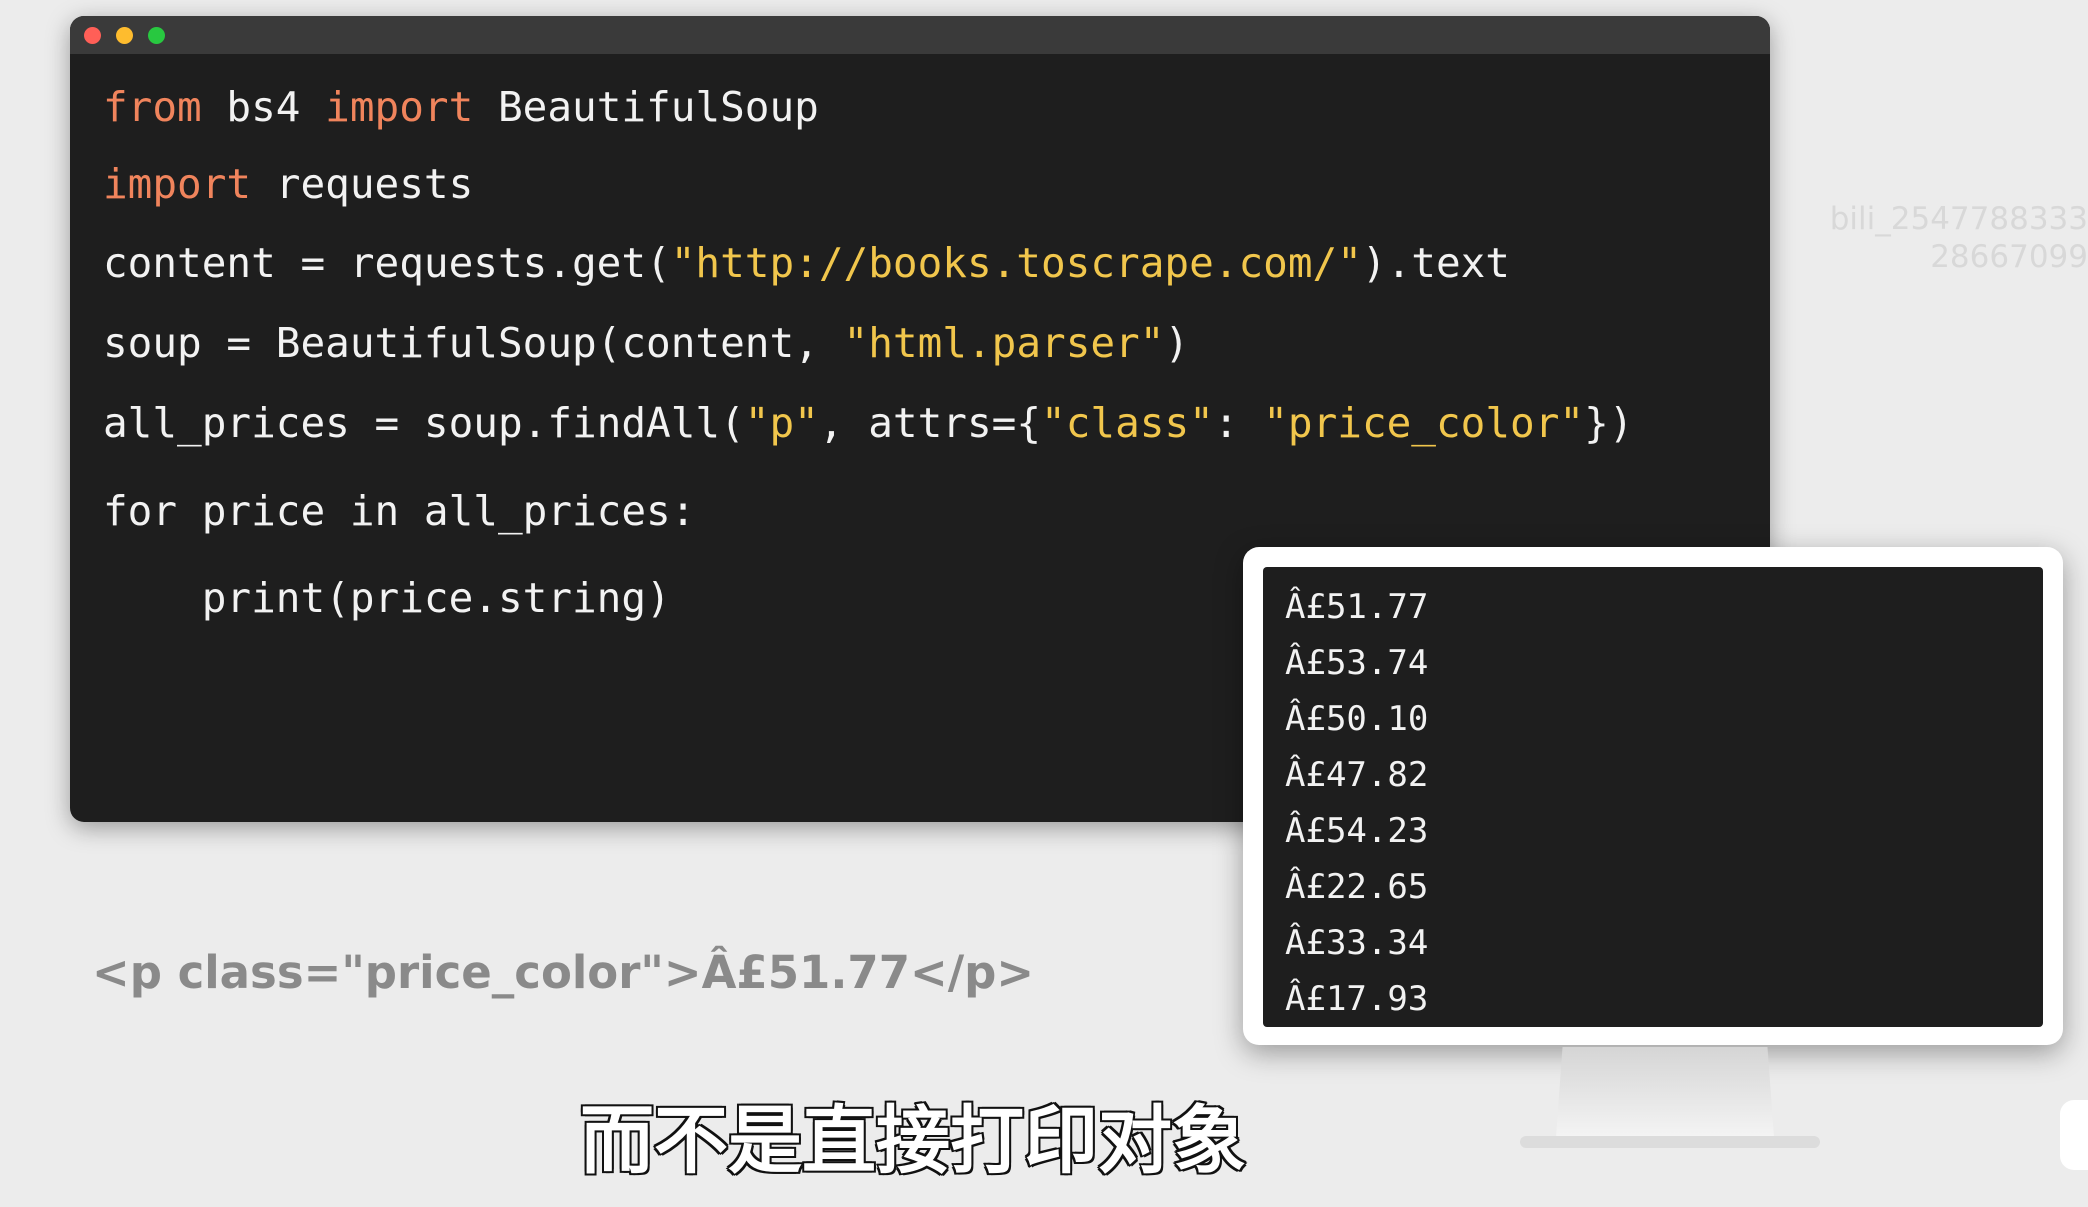 Image resolution: width=2088 pixels, height=1207 pixels. I want to click on code-string: "p", so click(781, 423).